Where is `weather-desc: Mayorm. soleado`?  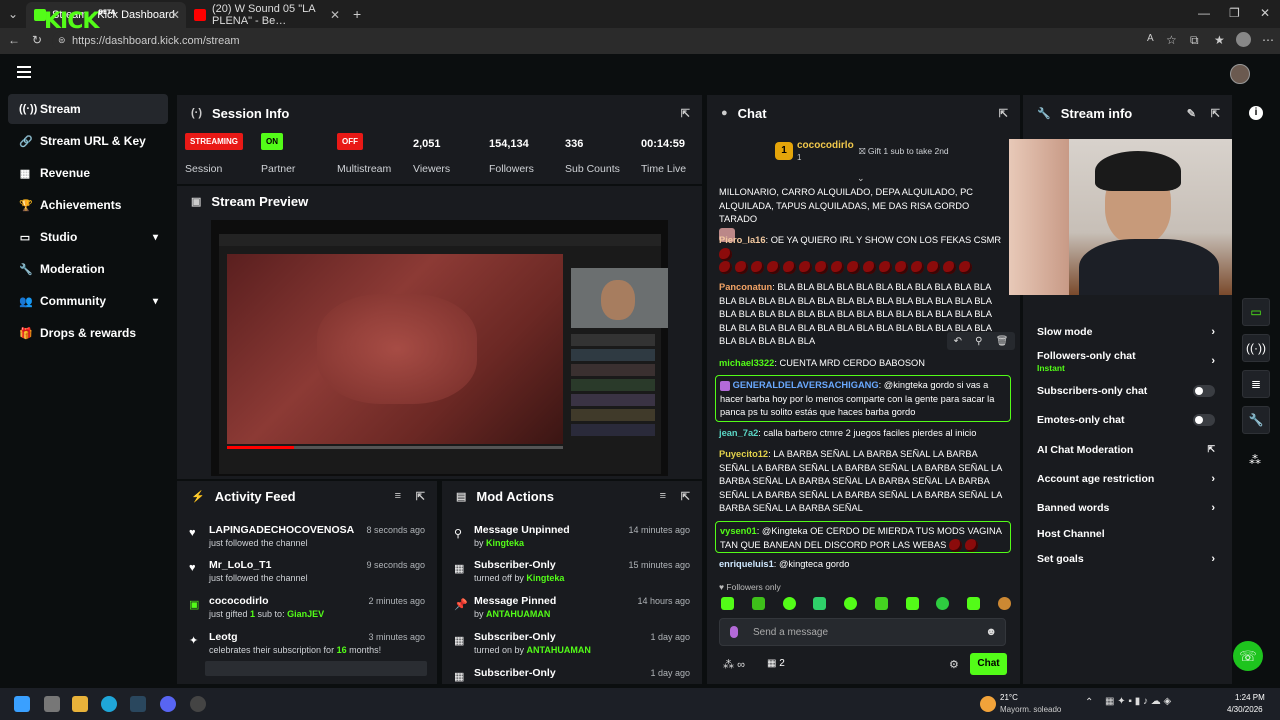 weather-desc: Mayorm. soleado is located at coordinates (1031, 709).